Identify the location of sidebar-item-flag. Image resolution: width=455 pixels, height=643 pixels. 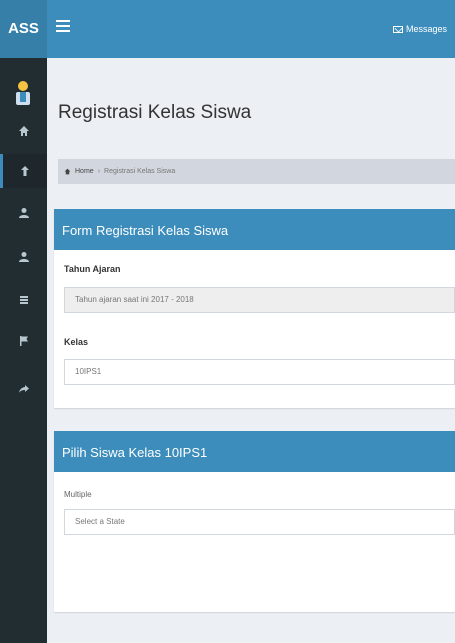
(23, 341).